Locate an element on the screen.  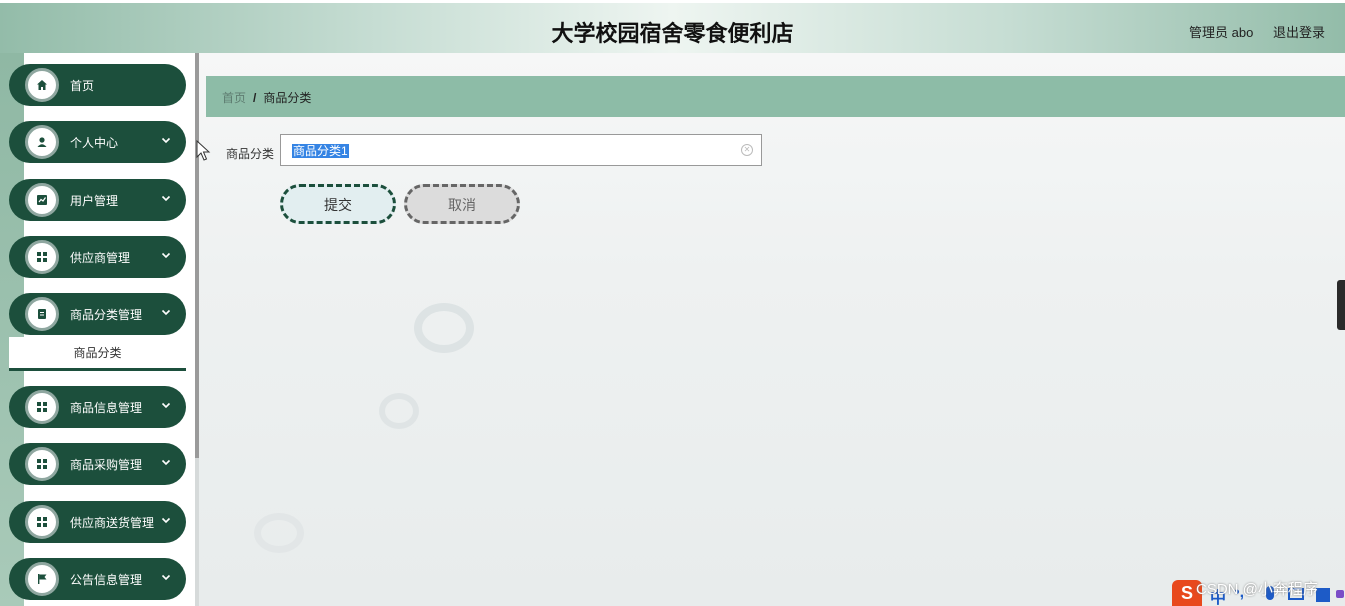
sidebar-item-category-management: 商品分类管理 is located at coordinates (97, 314).